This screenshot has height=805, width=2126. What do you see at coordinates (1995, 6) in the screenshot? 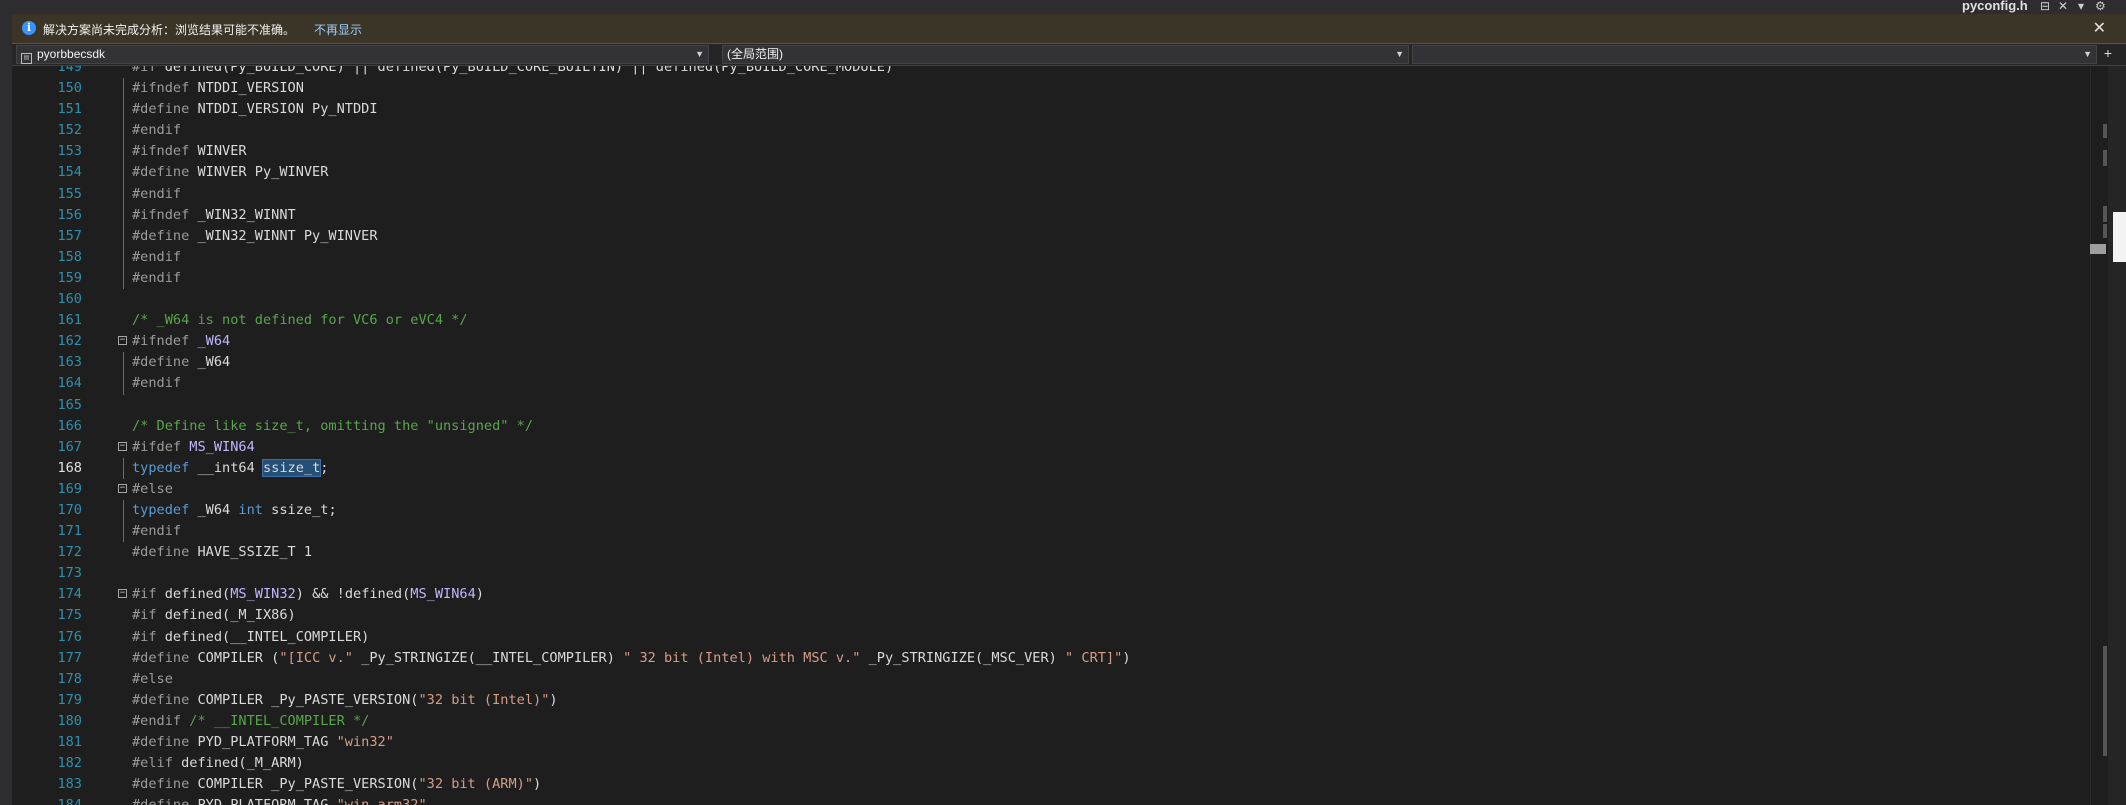
I see `document-tab-title: pyconfig.h` at bounding box center [1995, 6].